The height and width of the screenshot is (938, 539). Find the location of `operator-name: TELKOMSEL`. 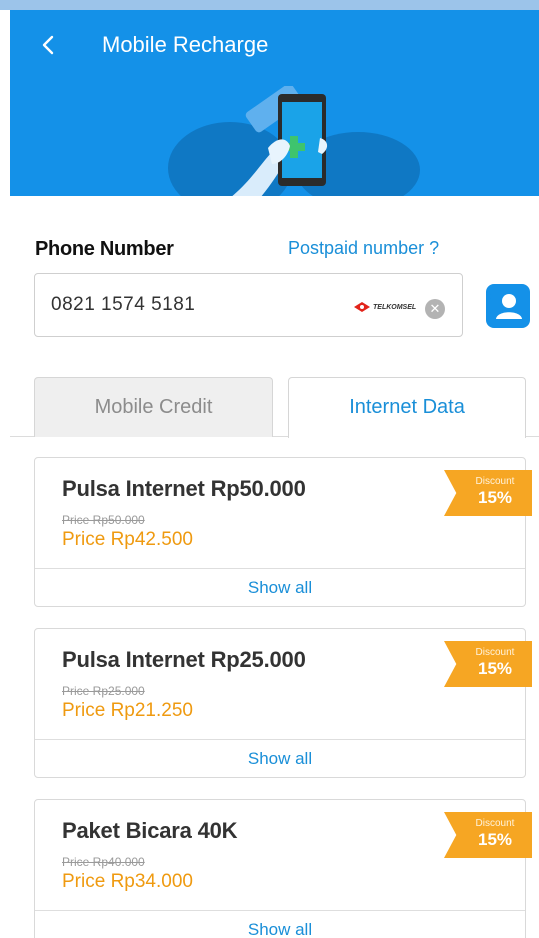

operator-name: TELKOMSEL is located at coordinates (395, 307).